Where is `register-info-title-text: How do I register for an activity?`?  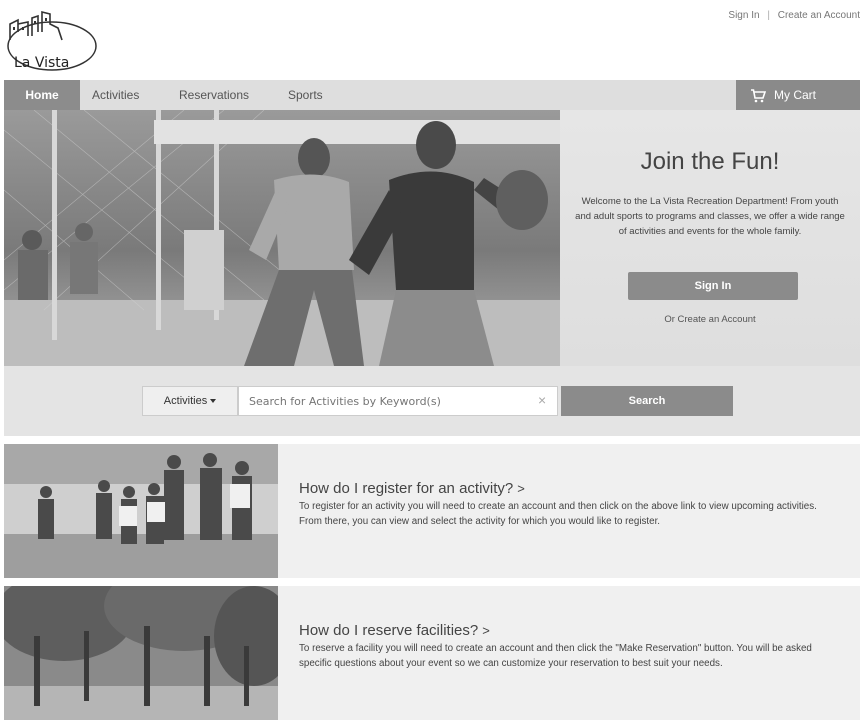
register-info-title-text: How do I register for an activity? is located at coordinates (406, 488).